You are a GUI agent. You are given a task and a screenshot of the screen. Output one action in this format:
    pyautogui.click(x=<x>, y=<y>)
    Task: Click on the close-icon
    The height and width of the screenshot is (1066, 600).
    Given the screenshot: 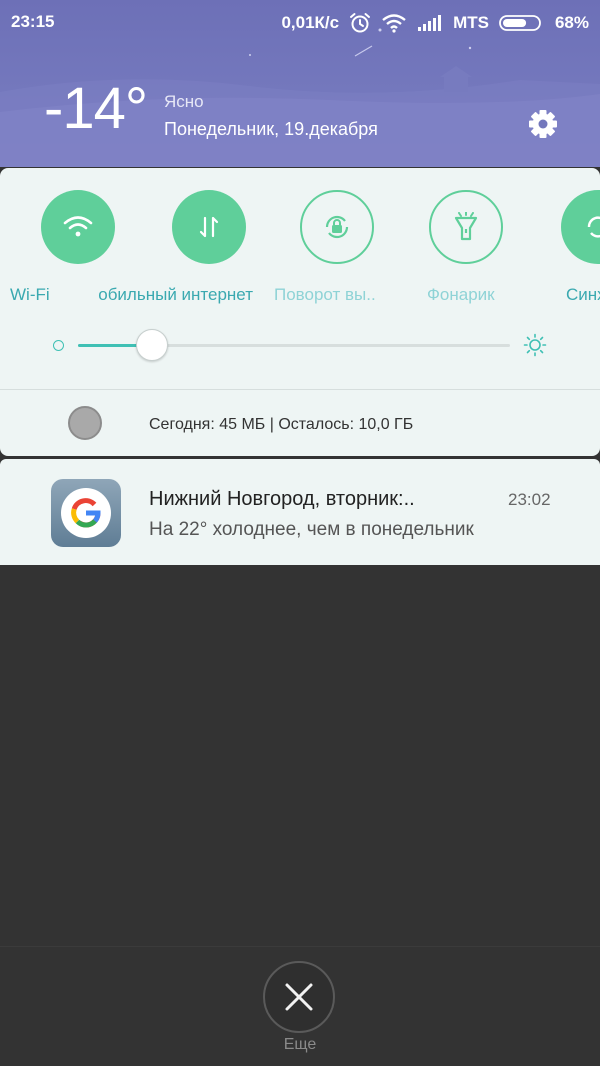 What is the action you would take?
    pyautogui.click(x=299, y=997)
    